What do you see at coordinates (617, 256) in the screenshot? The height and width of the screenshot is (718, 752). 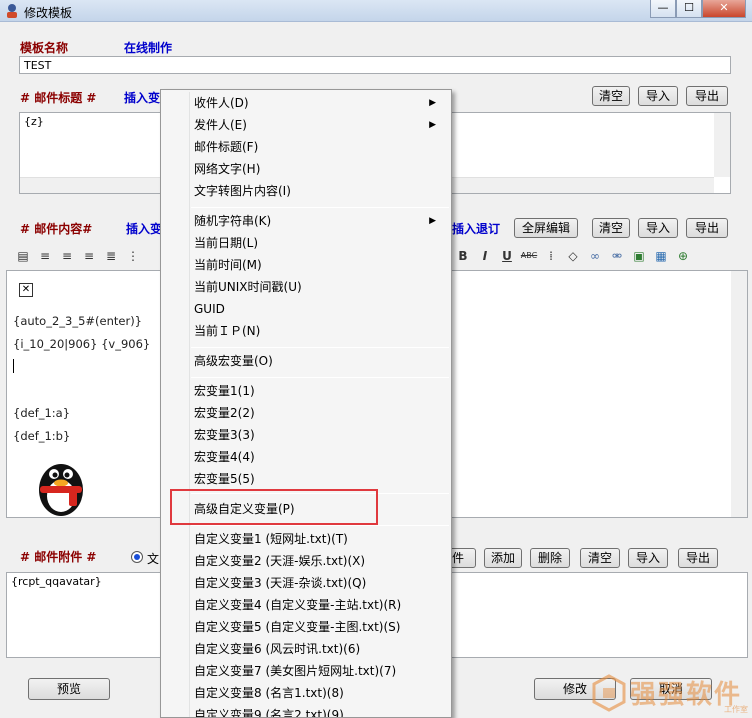 I see `unlink-icon: ⚮` at bounding box center [617, 256].